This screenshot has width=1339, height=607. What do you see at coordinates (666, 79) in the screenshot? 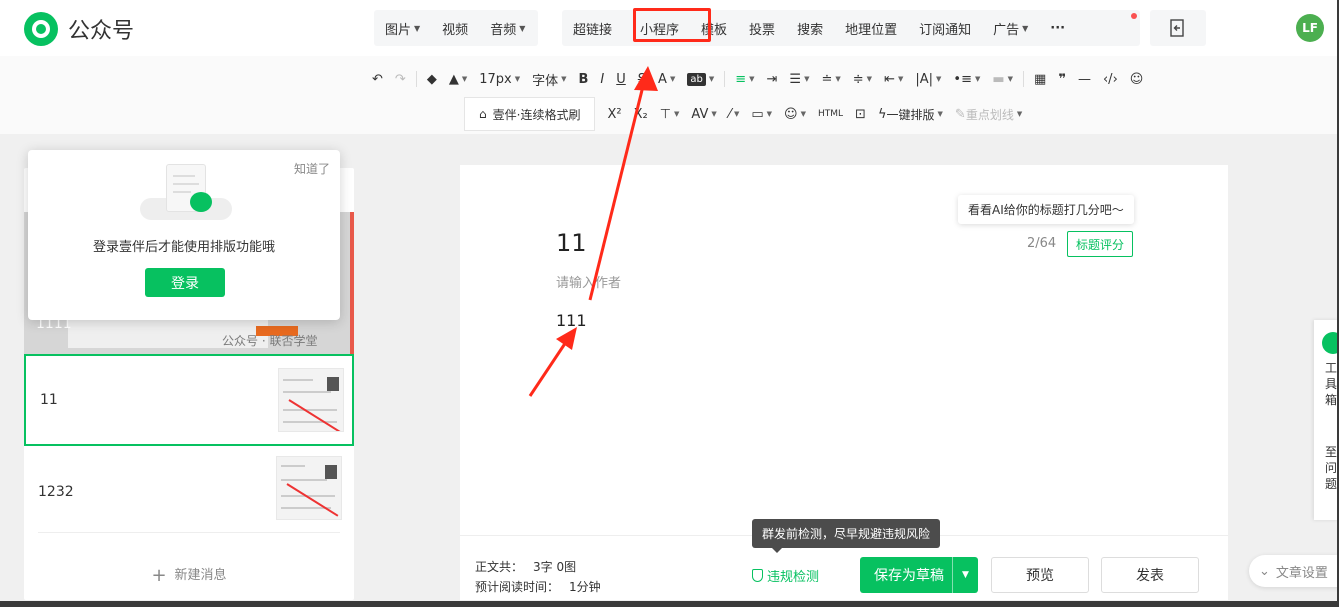
I see `font-color-icon: A ▼` at bounding box center [666, 79].